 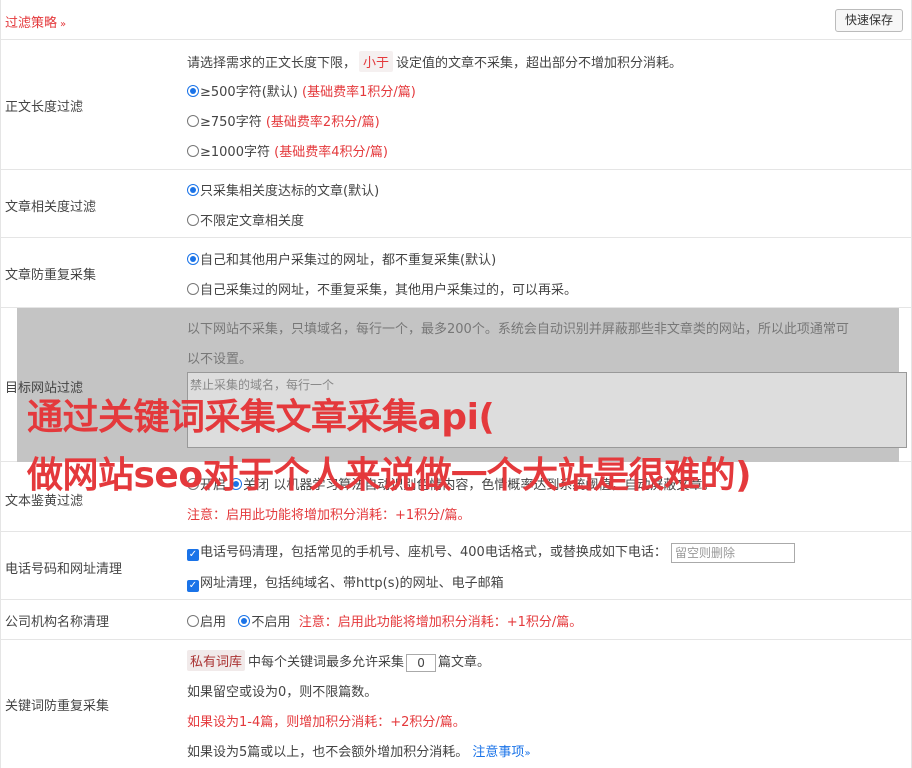 I want to click on filter-strategy-toggle: 过滤策略», so click(x=35, y=21).